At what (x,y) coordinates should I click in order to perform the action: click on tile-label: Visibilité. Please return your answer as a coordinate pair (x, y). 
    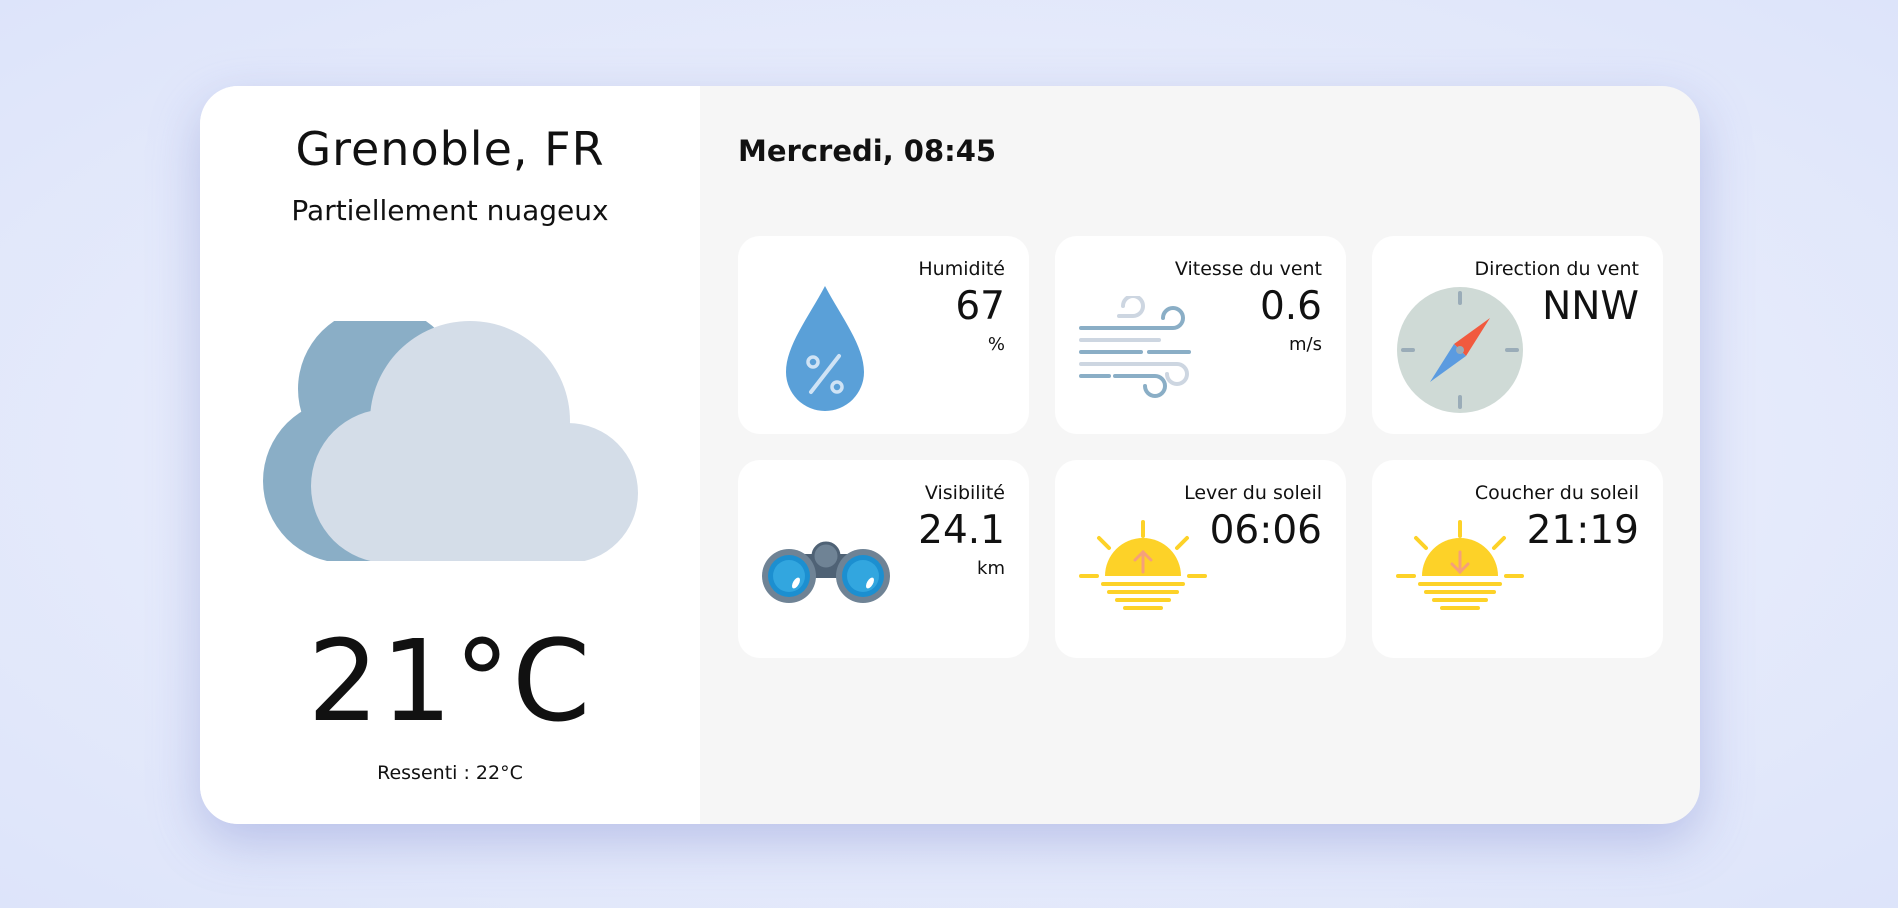
    Looking at the image, I should click on (964, 493).